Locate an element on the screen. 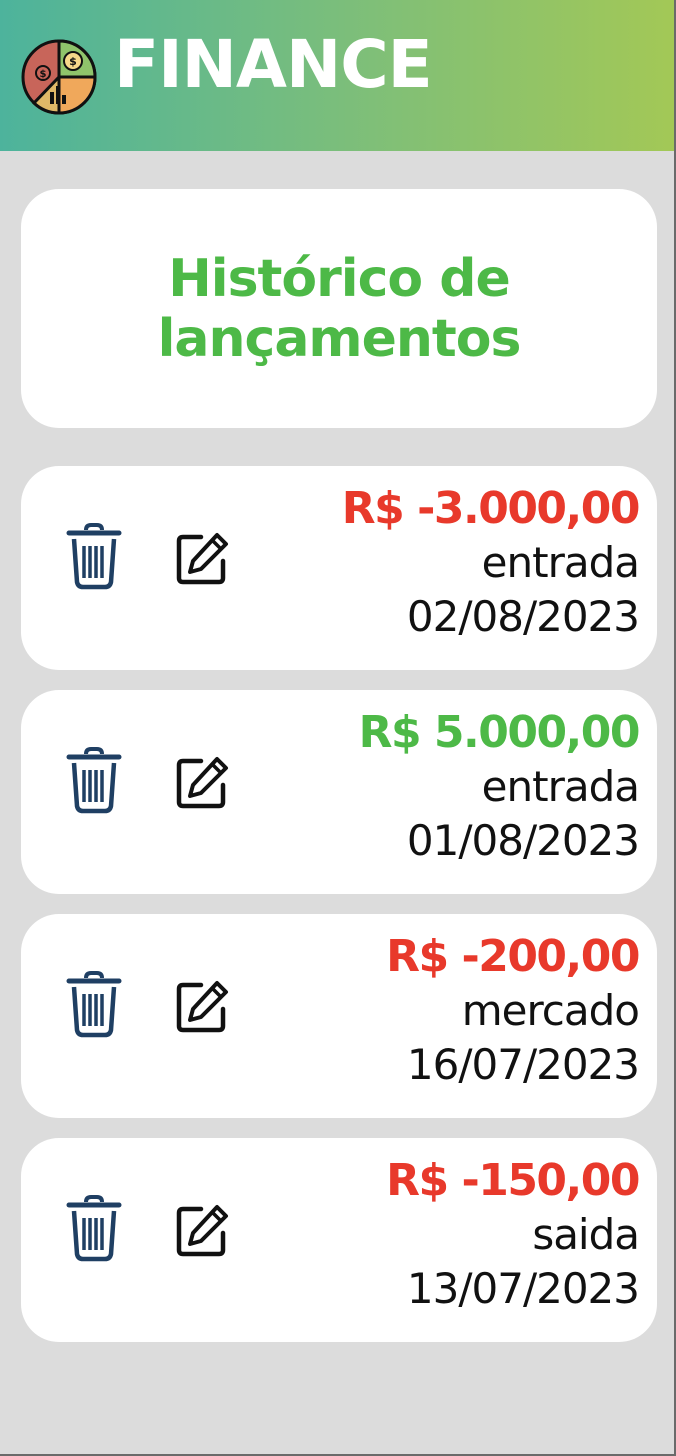  entry-amount: R$ -150,00 is located at coordinates (513, 1180).